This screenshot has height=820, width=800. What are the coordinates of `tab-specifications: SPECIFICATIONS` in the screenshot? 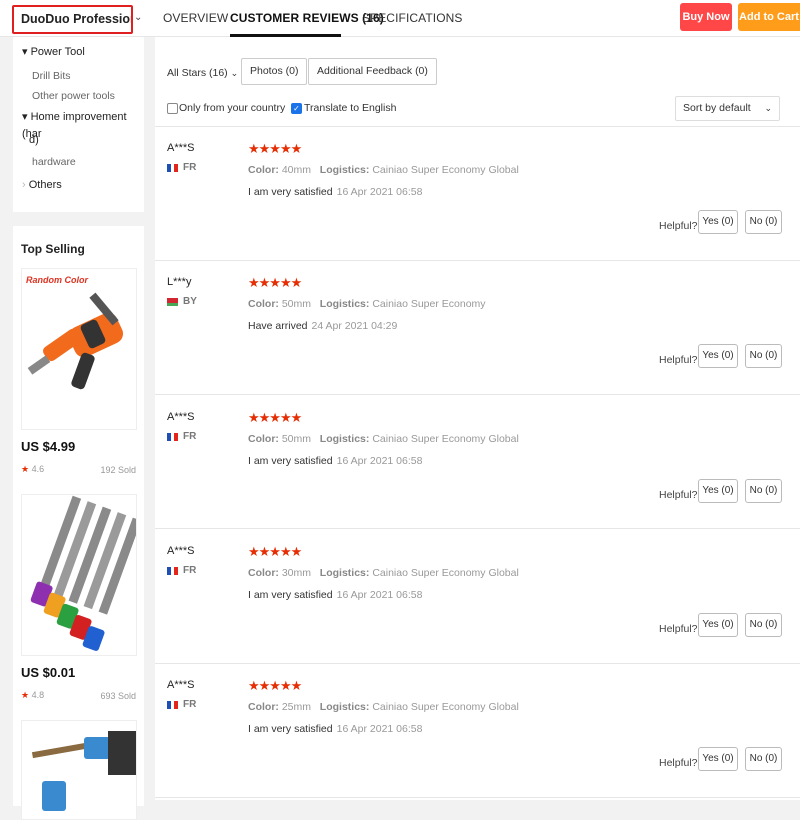 It's located at (412, 18).